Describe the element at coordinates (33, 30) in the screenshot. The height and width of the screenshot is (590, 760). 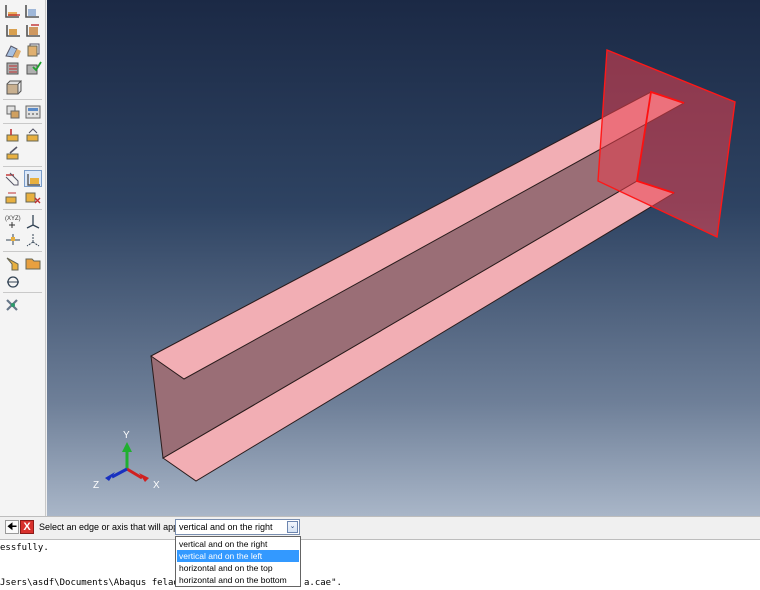
I see `create-solid-revolve-icon` at that location.